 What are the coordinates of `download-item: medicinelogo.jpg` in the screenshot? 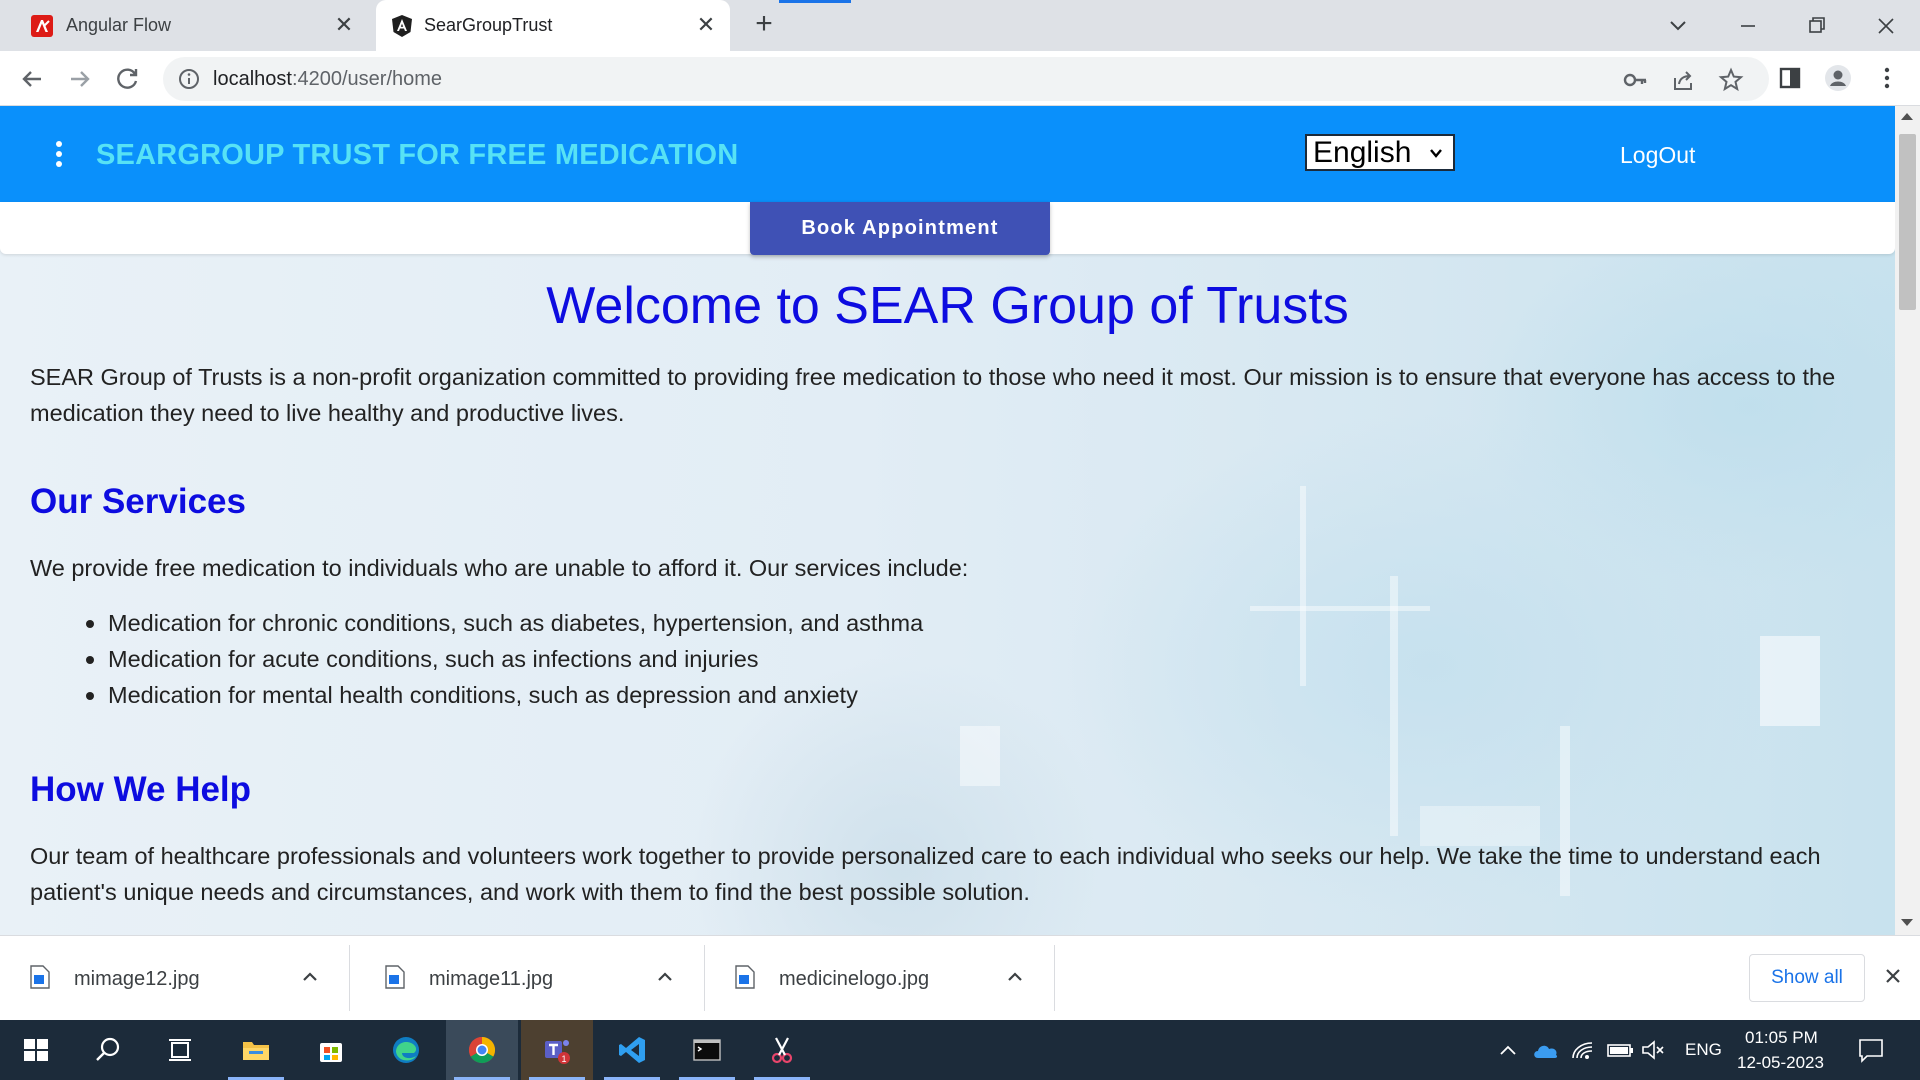 It's located at (880, 978).